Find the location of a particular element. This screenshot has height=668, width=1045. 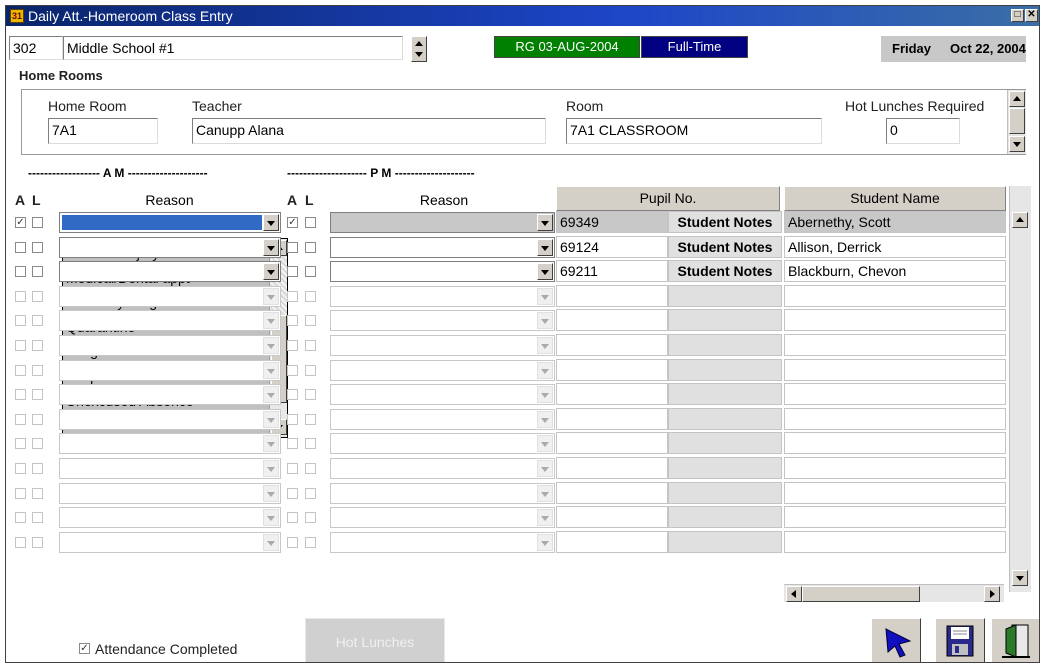

exit-button is located at coordinates (1015, 640).